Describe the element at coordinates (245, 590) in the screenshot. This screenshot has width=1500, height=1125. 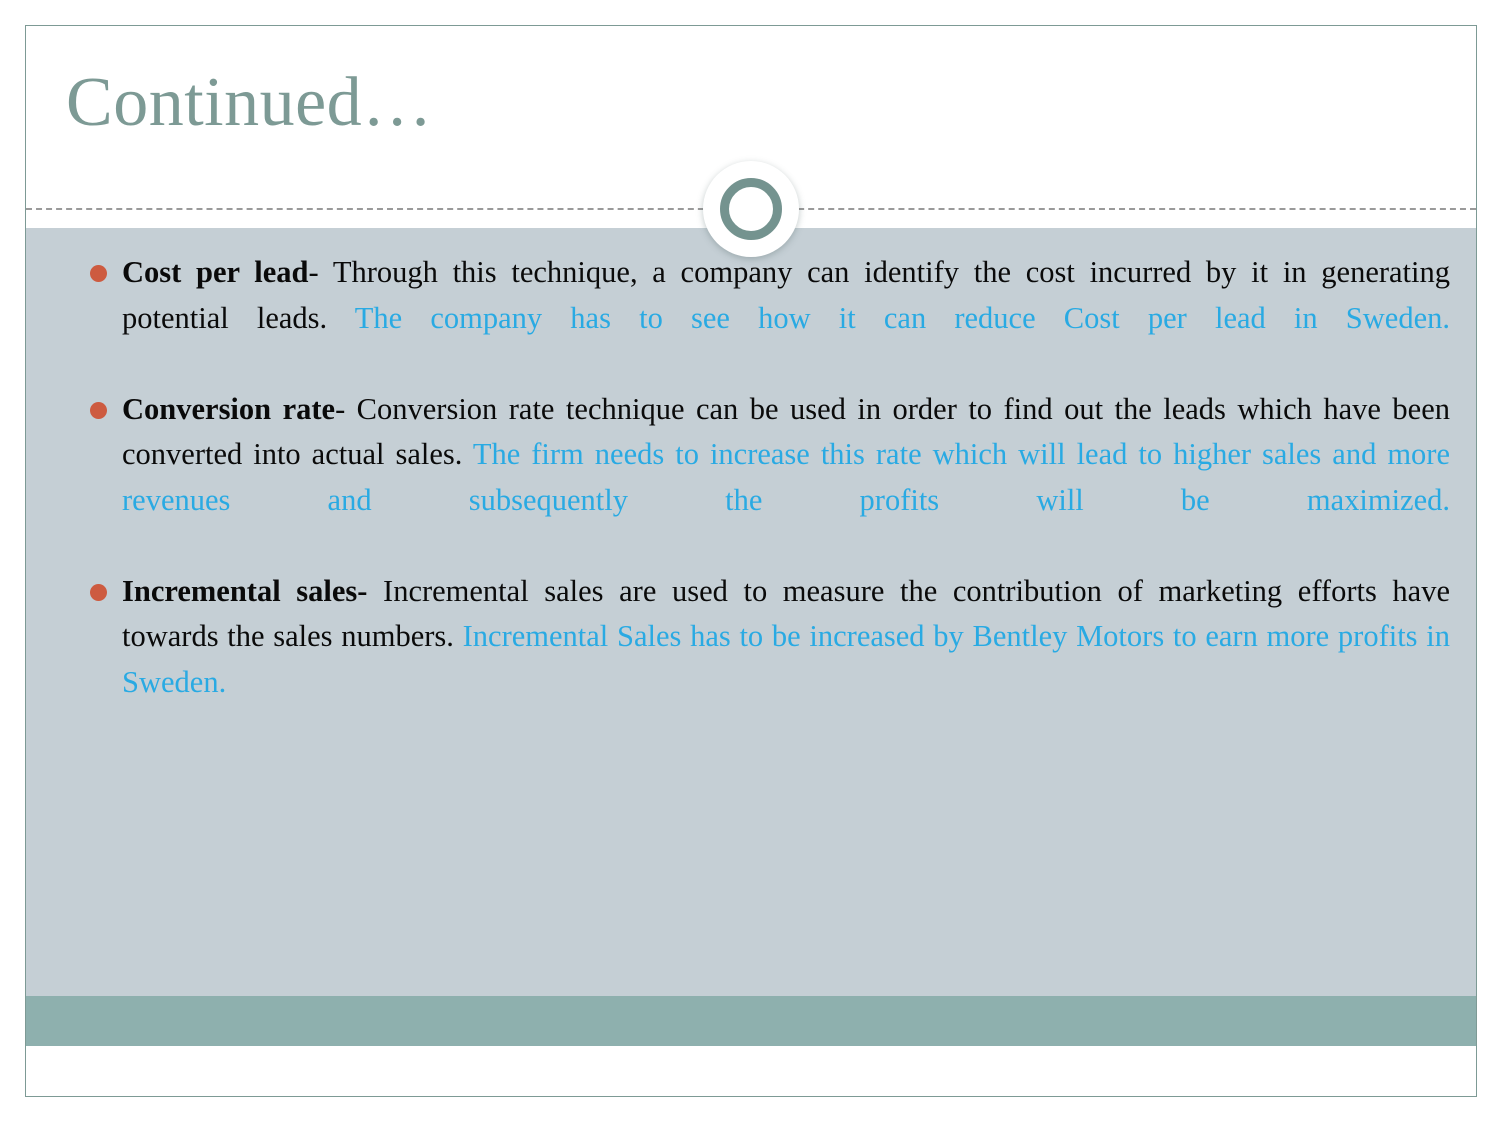
I see `bullet-lead-label: Incremental sales-` at that location.